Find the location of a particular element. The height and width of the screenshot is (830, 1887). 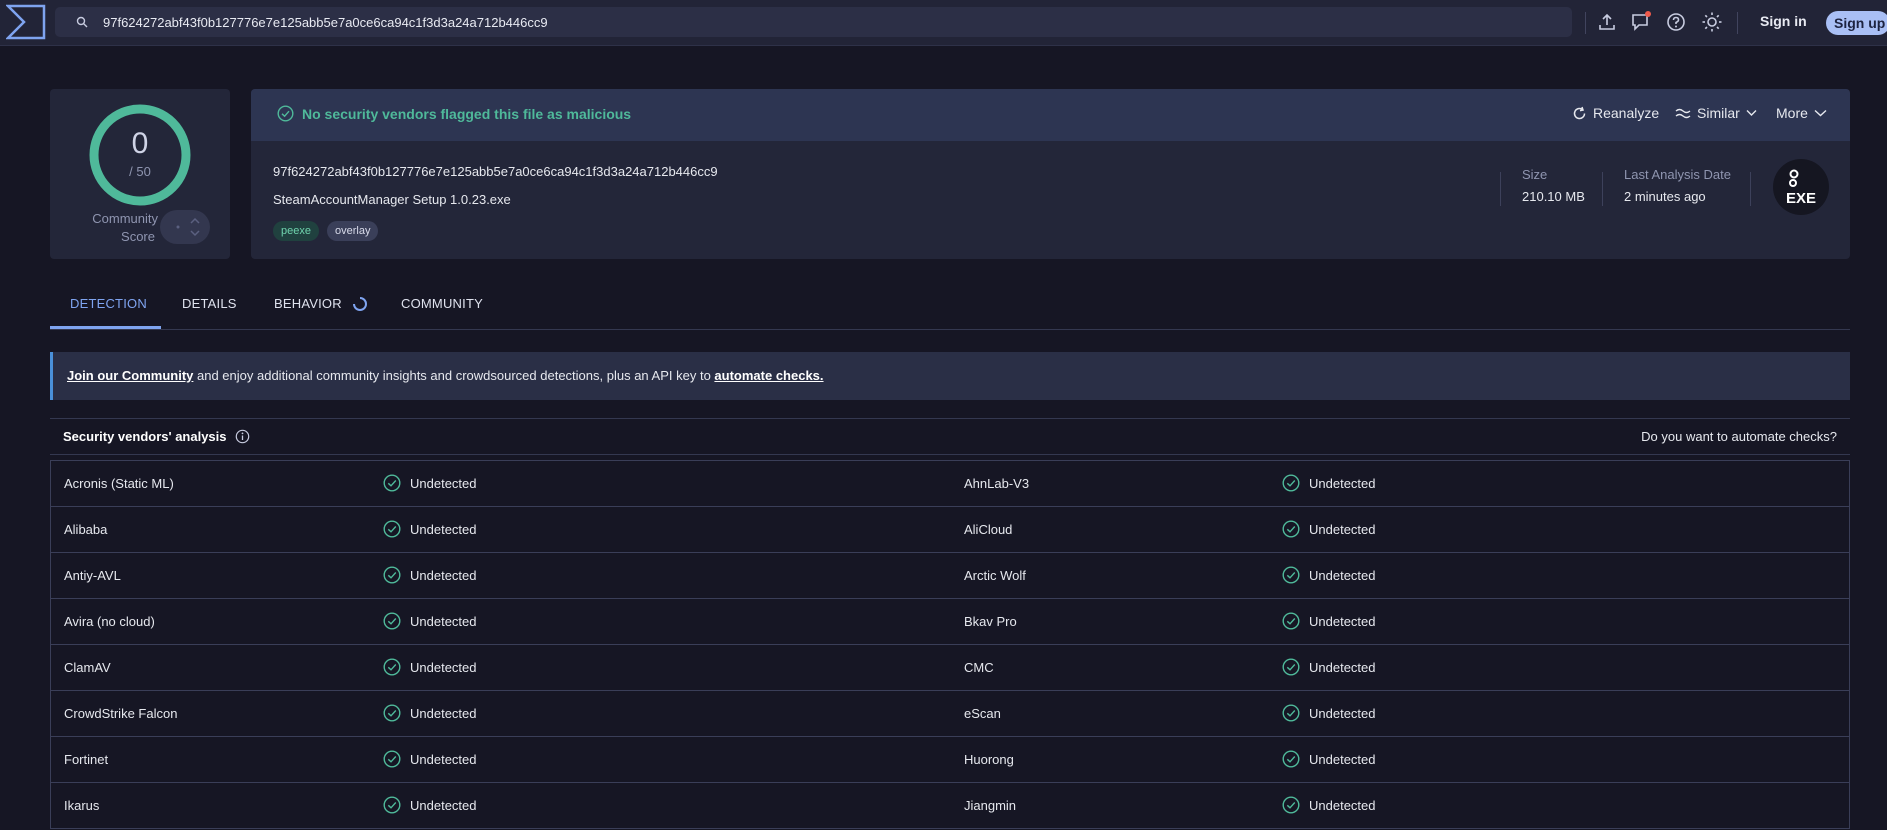

vendor-name: Fortinet is located at coordinates (86, 759).